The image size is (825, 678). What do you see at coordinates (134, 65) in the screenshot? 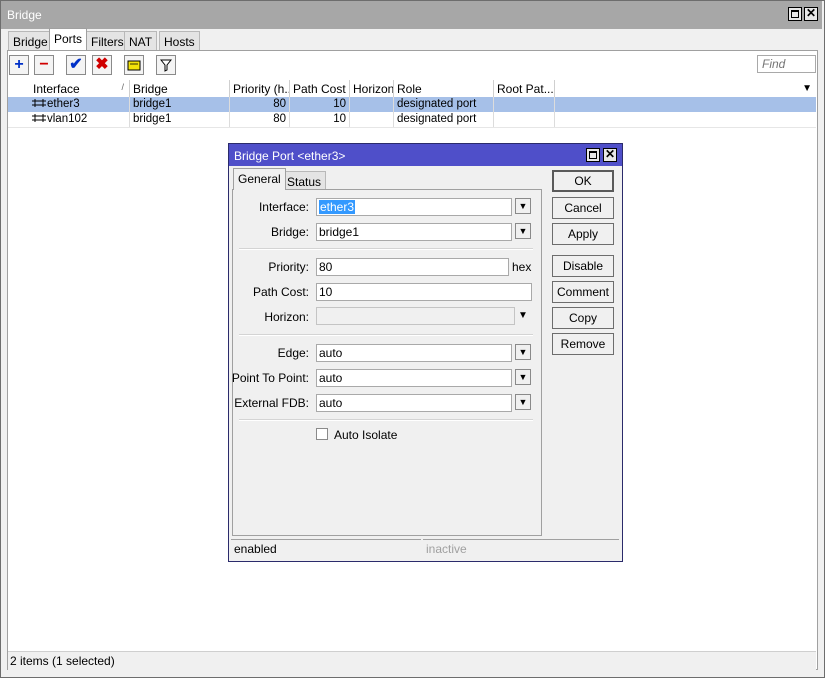
I see `comment-button` at bounding box center [134, 65].